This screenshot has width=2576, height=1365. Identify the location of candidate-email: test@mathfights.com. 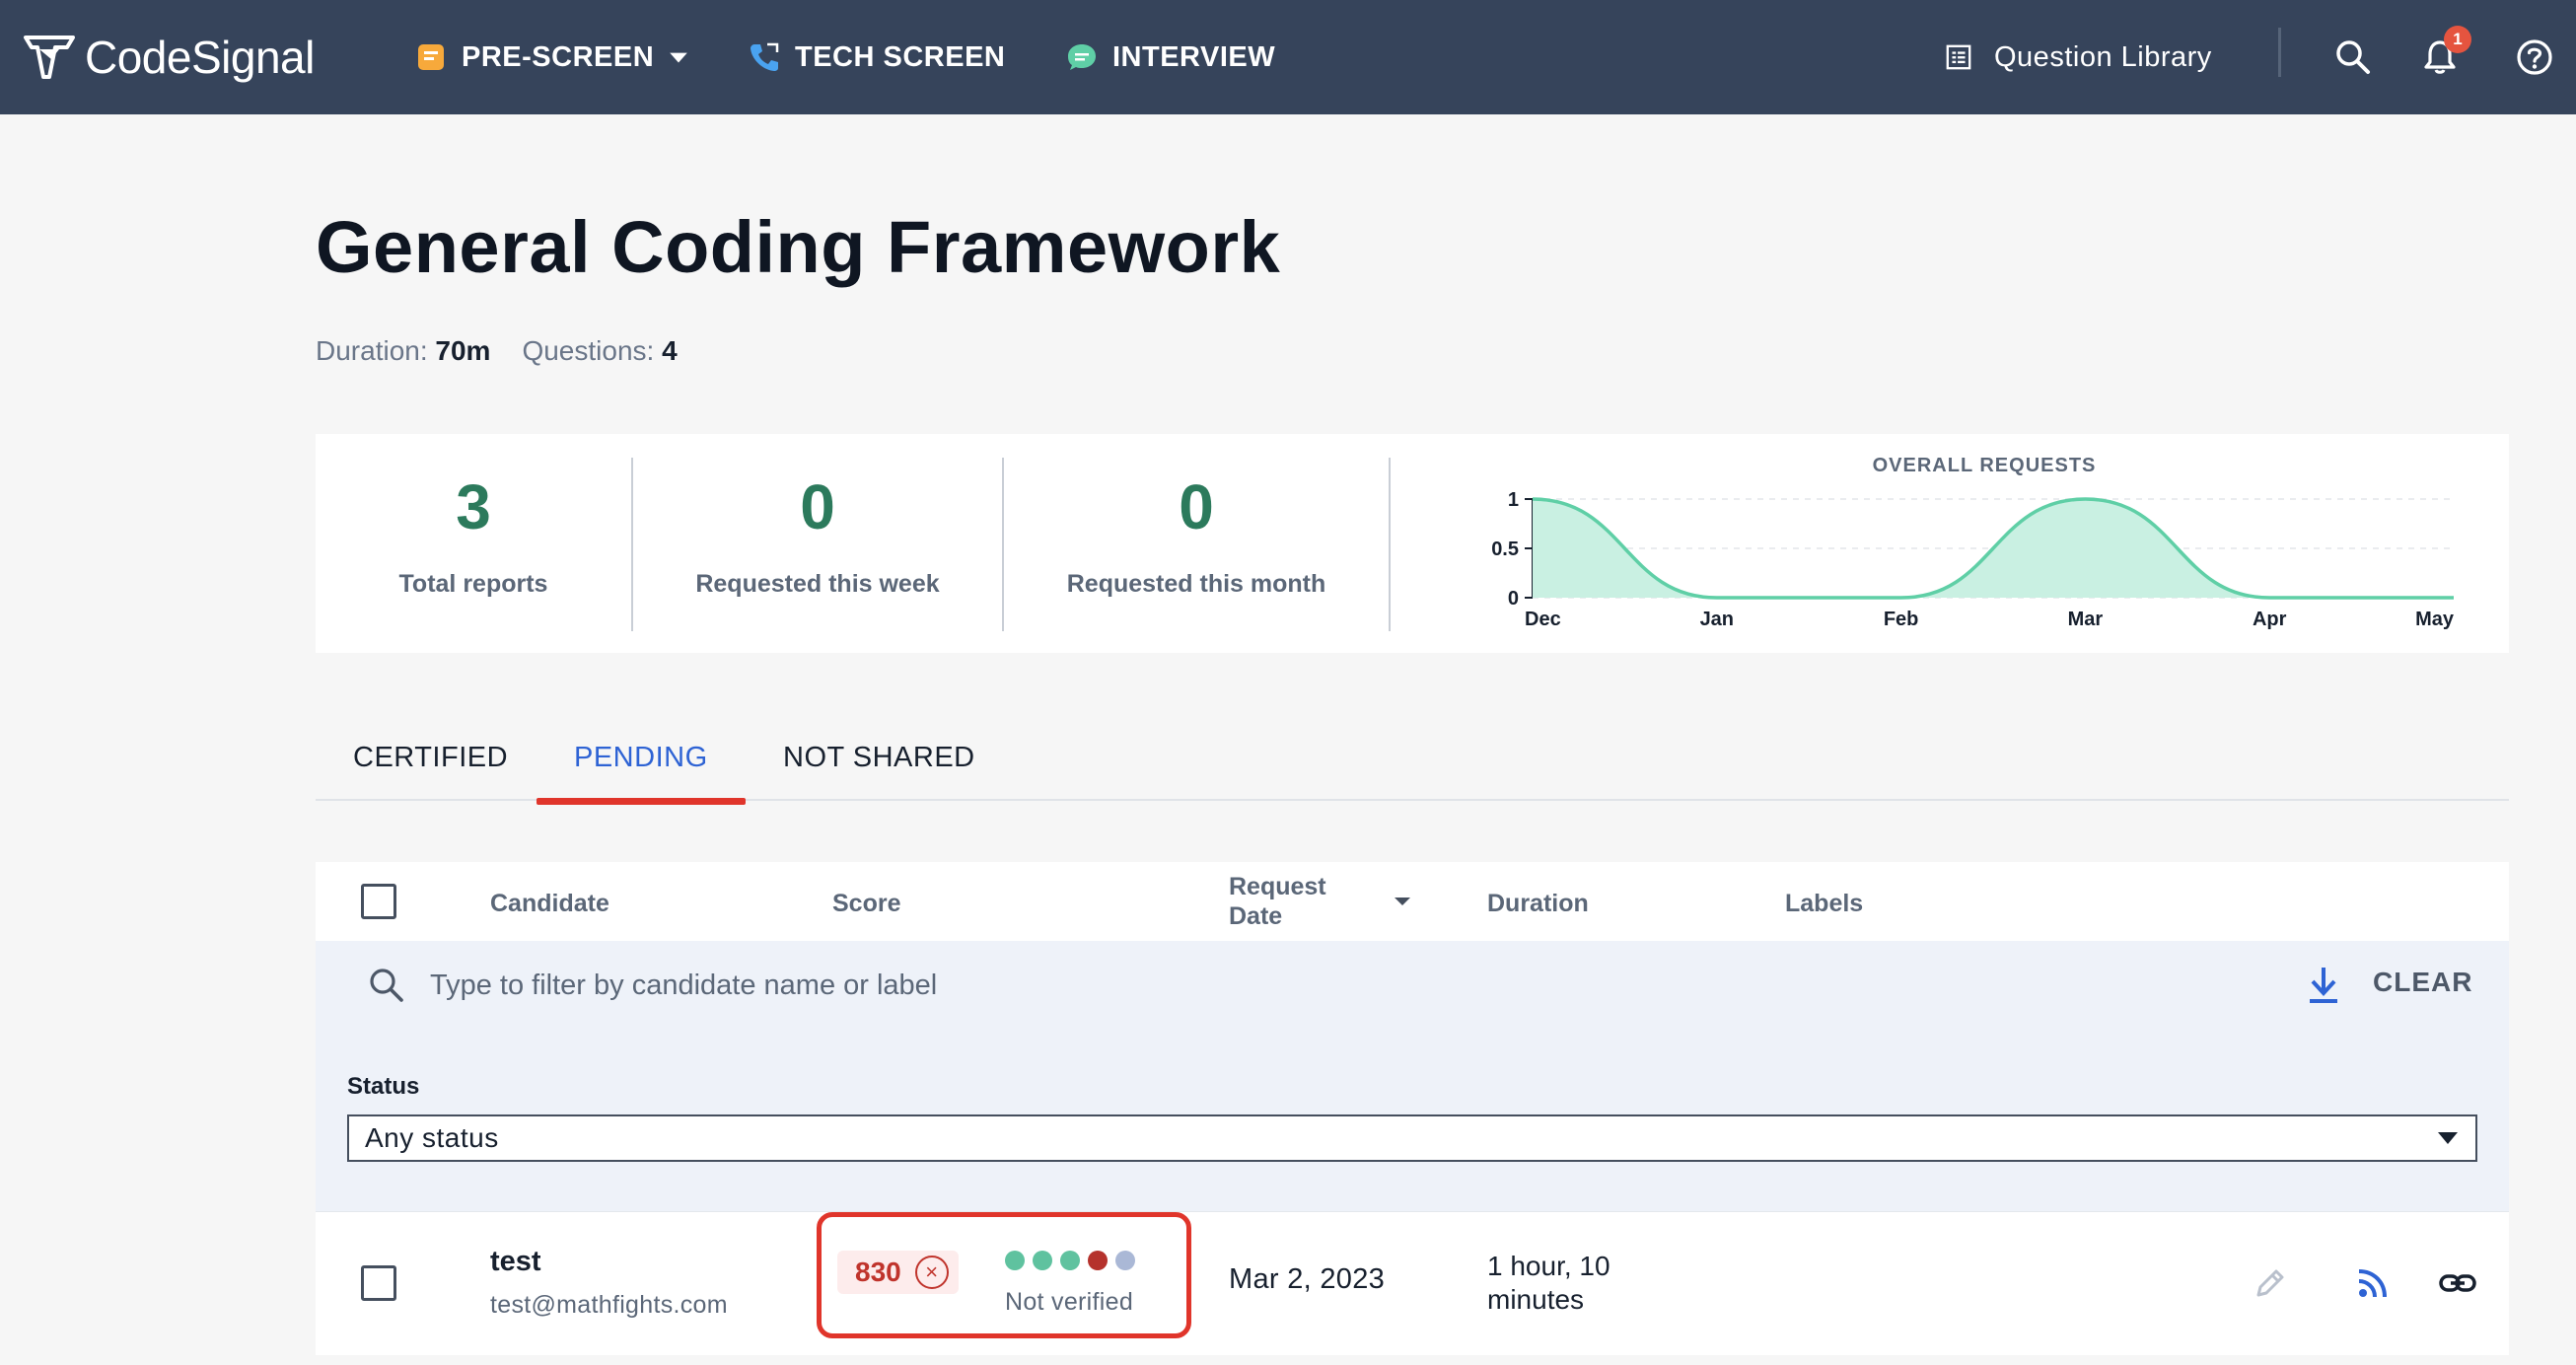
(609, 1305).